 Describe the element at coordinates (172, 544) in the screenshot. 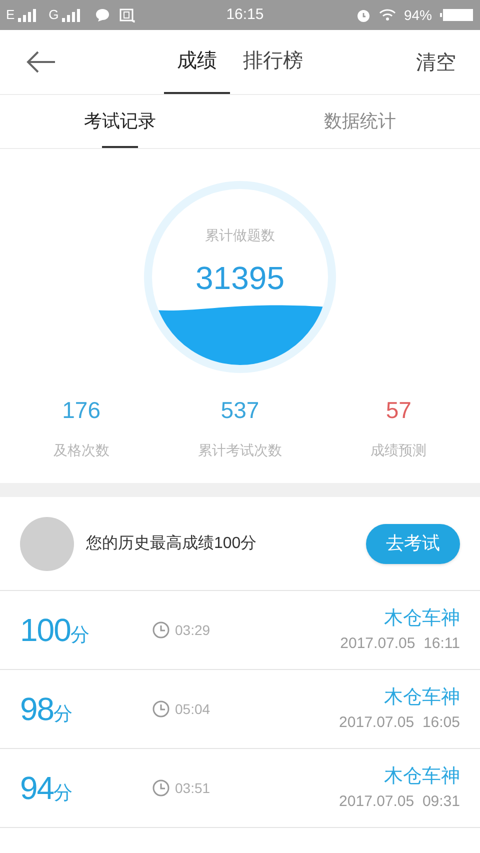

I see `best-score-text: 您的历史最高成绩100分` at that location.